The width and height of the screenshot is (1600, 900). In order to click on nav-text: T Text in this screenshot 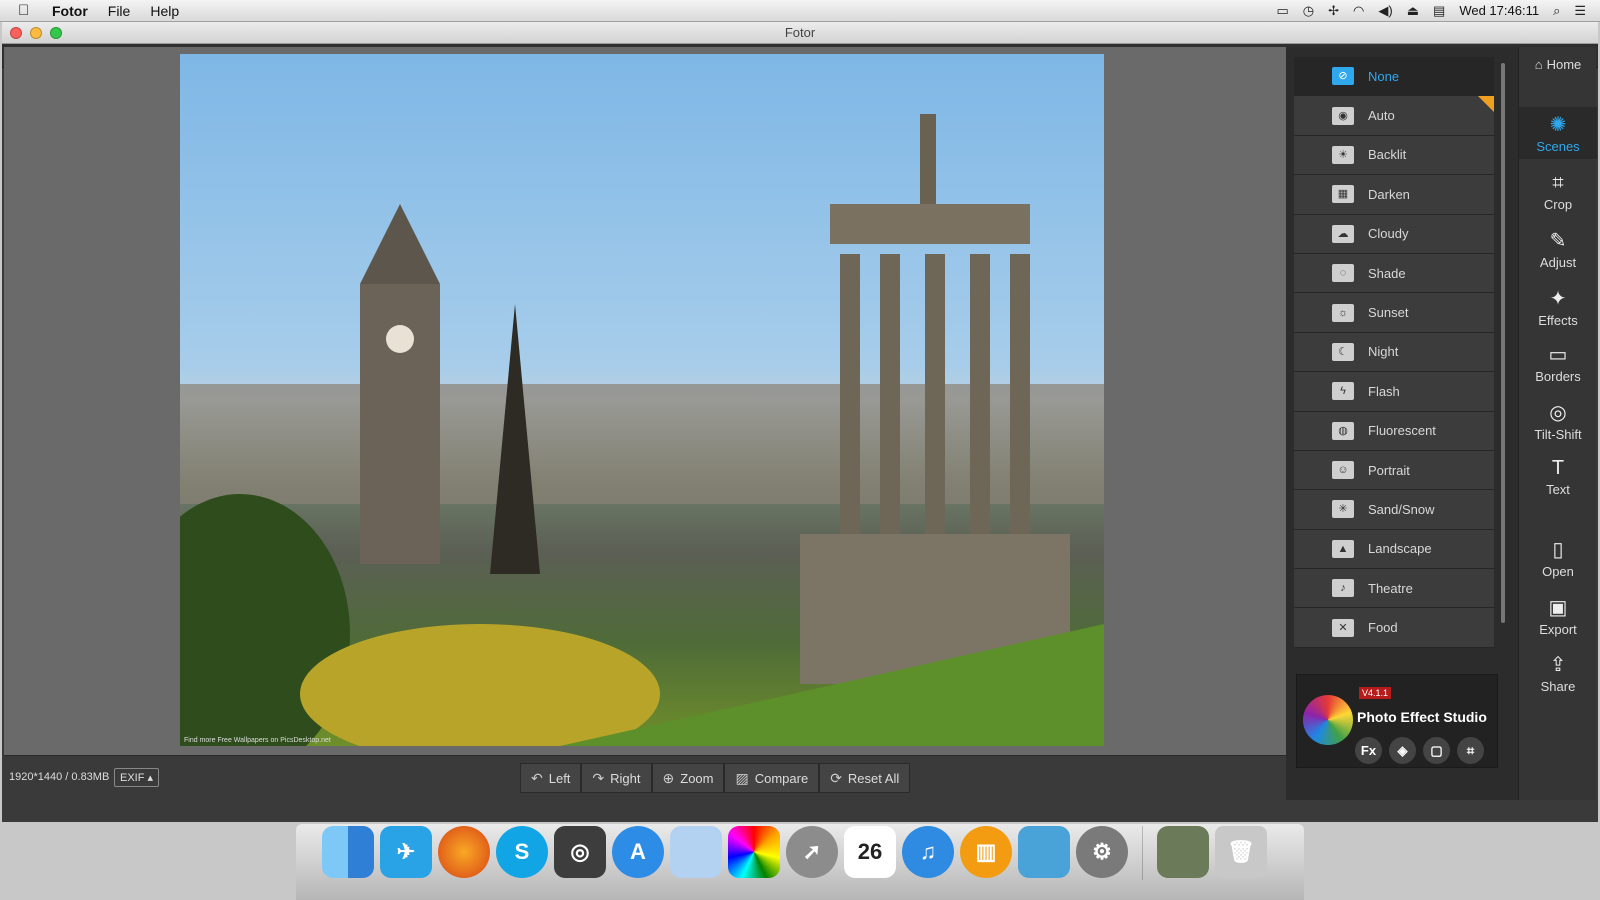, I will do `click(1558, 477)`.